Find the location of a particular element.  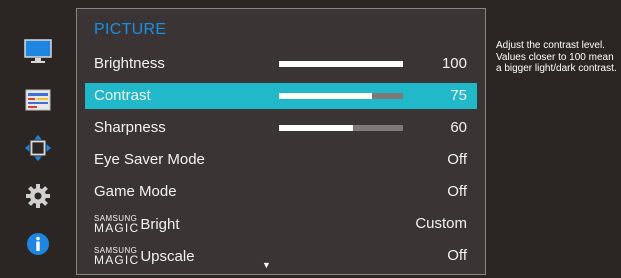

info-icon is located at coordinates (38, 244).